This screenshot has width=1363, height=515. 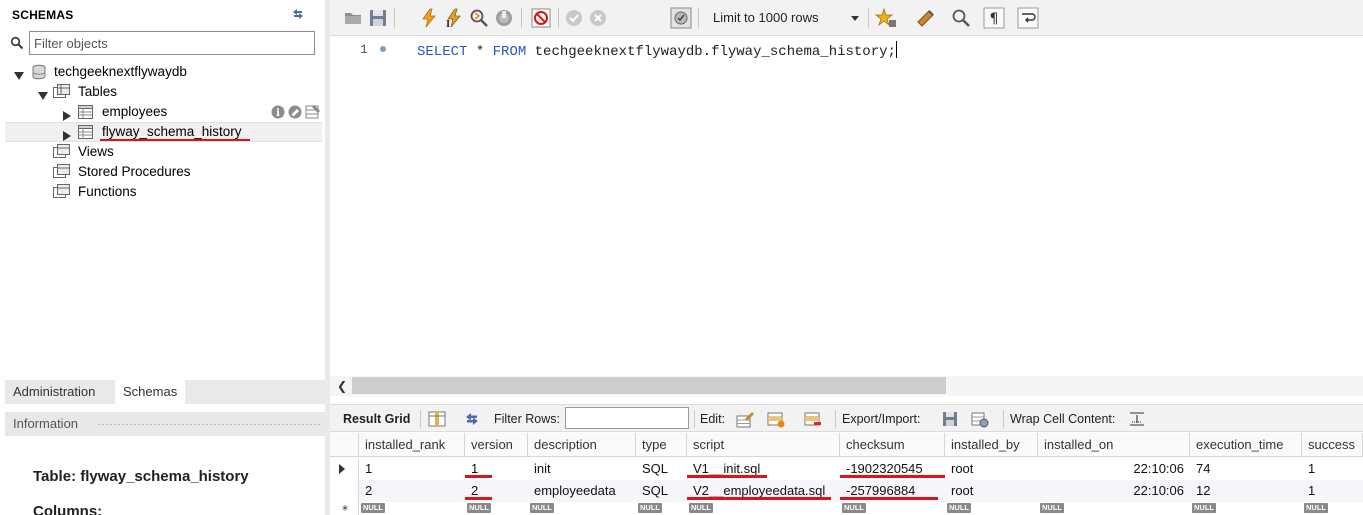 I want to click on column-header-execution-time: execution_time, so click(x=1246, y=445).